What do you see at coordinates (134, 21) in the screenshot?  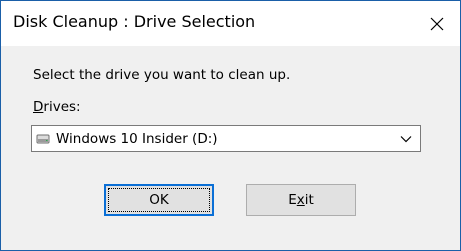 I see `window-title: Disk Cleanup : Drive Selection` at bounding box center [134, 21].